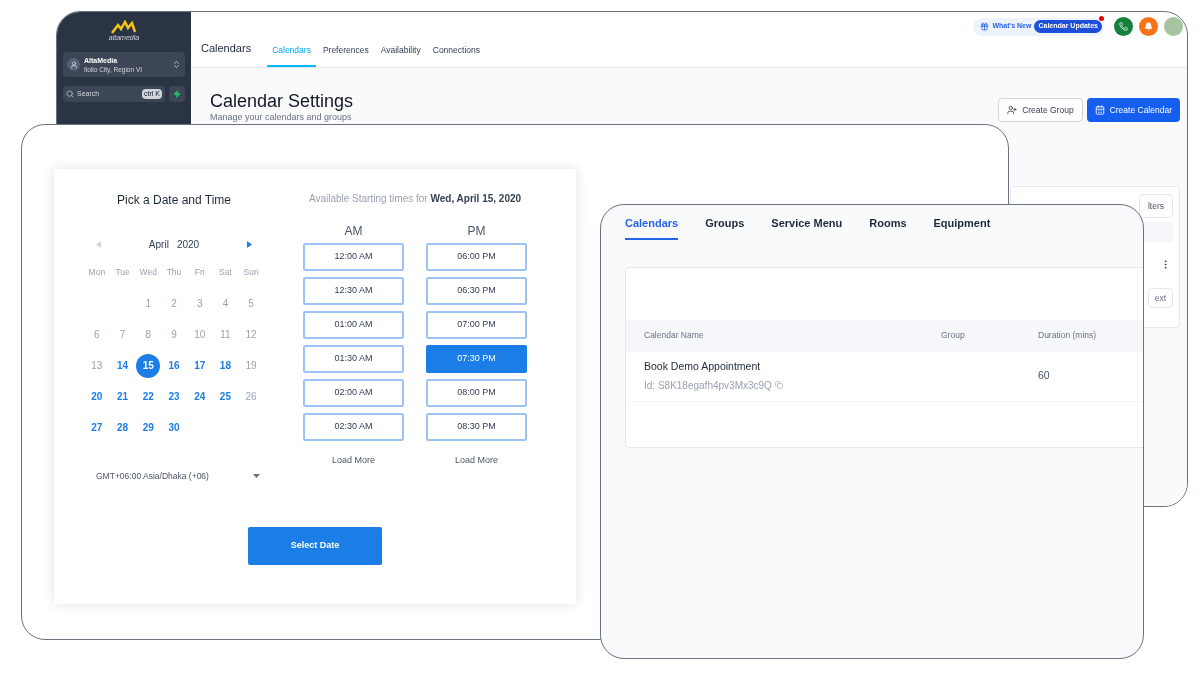  Describe the element at coordinates (158, 245) in the screenshot. I see `month-label: April` at that location.